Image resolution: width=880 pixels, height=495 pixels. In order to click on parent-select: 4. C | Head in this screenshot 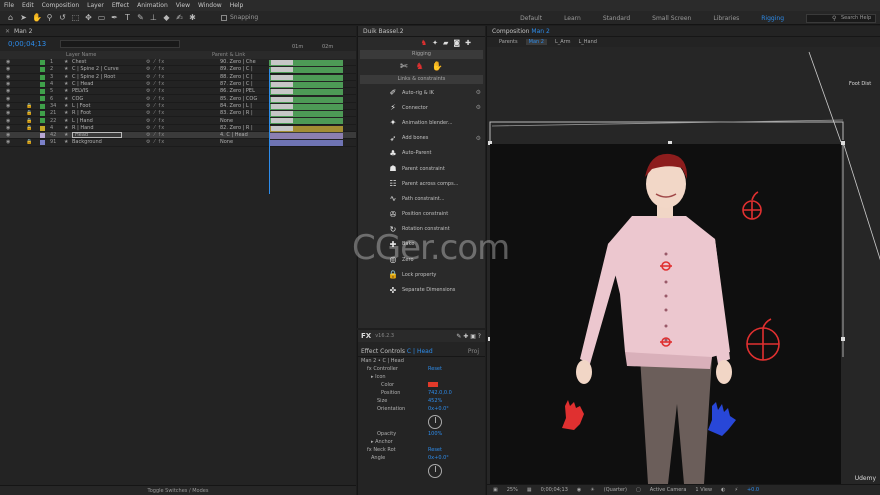, I will do `click(241, 135)`.